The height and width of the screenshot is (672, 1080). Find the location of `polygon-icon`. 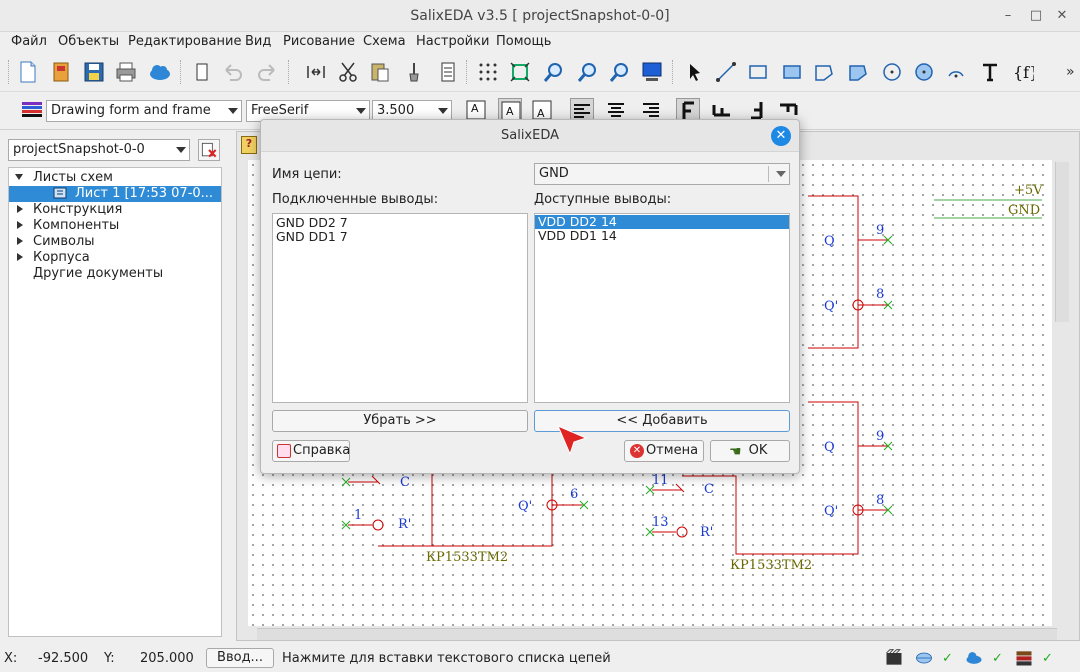

polygon-icon is located at coordinates (824, 72).